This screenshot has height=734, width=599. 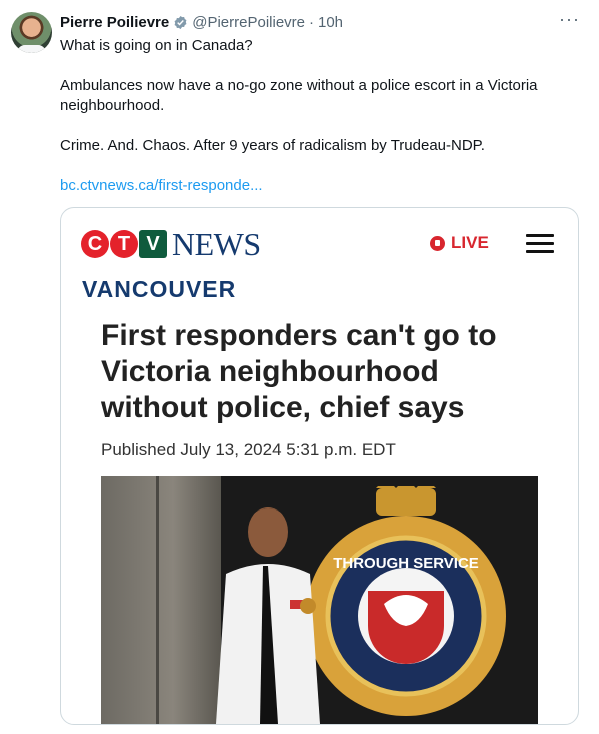 I want to click on tweet-header: Pierre Poilievre @PierrePoilievre · 10h, so click(x=201, y=22).